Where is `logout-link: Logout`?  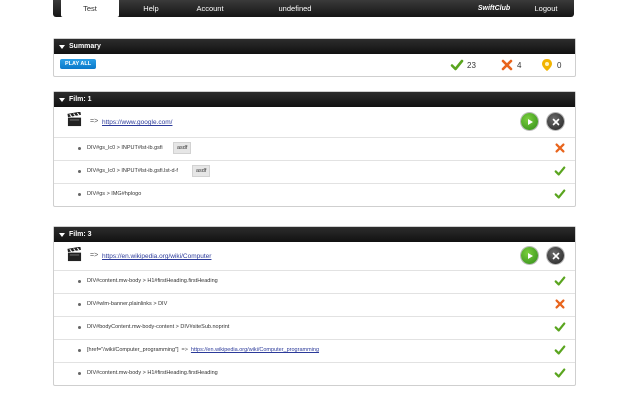
logout-link: Logout is located at coordinates (546, 8).